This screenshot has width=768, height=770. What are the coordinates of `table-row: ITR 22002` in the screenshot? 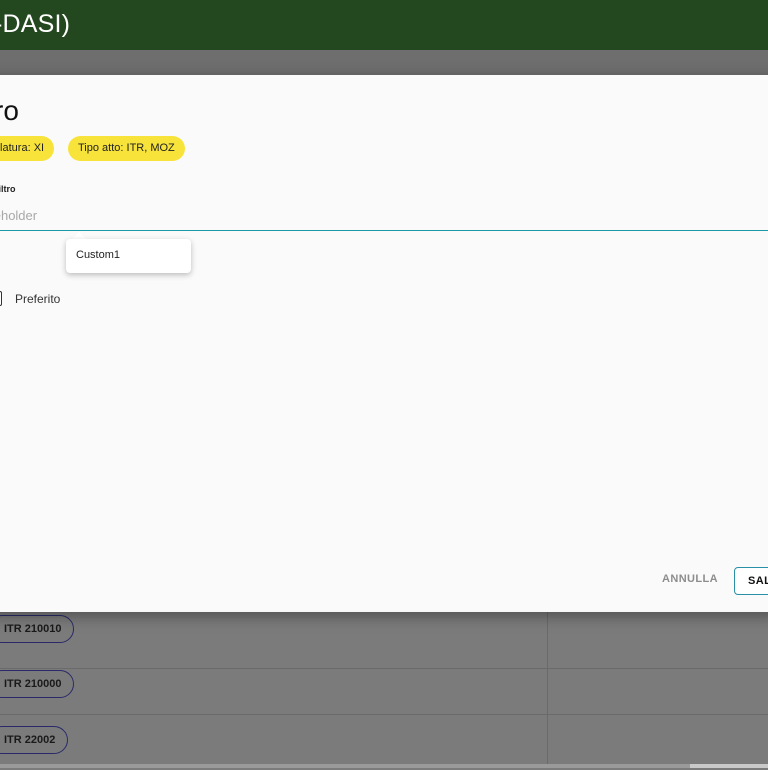 It's located at (384, 742).